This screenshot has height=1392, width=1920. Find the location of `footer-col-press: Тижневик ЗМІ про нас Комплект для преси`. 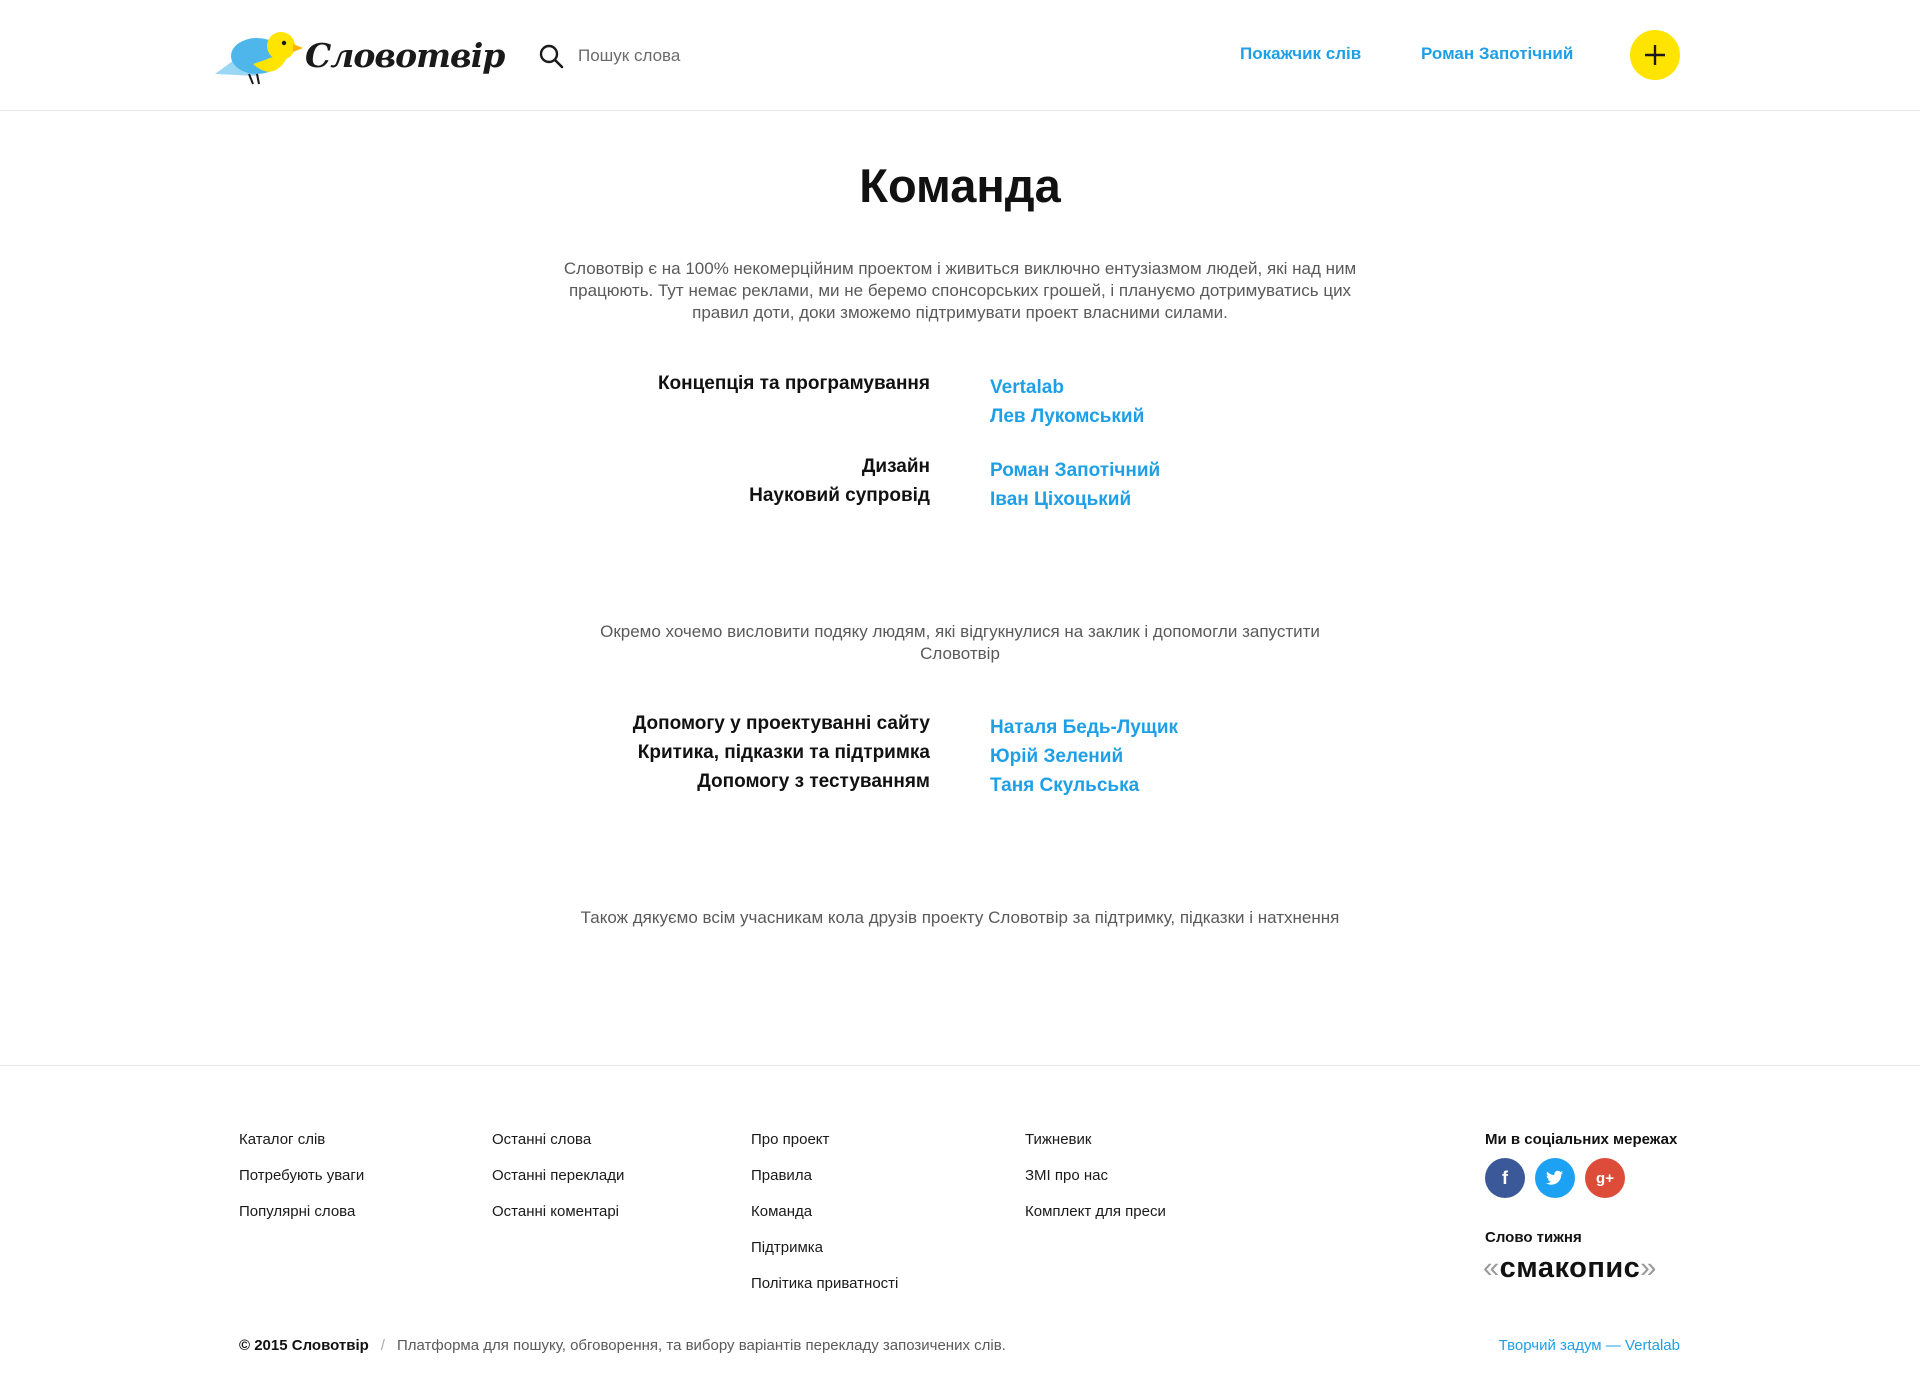

footer-col-press: Тижневик ЗМІ про нас Комплект для преси is located at coordinates (1095, 1176).